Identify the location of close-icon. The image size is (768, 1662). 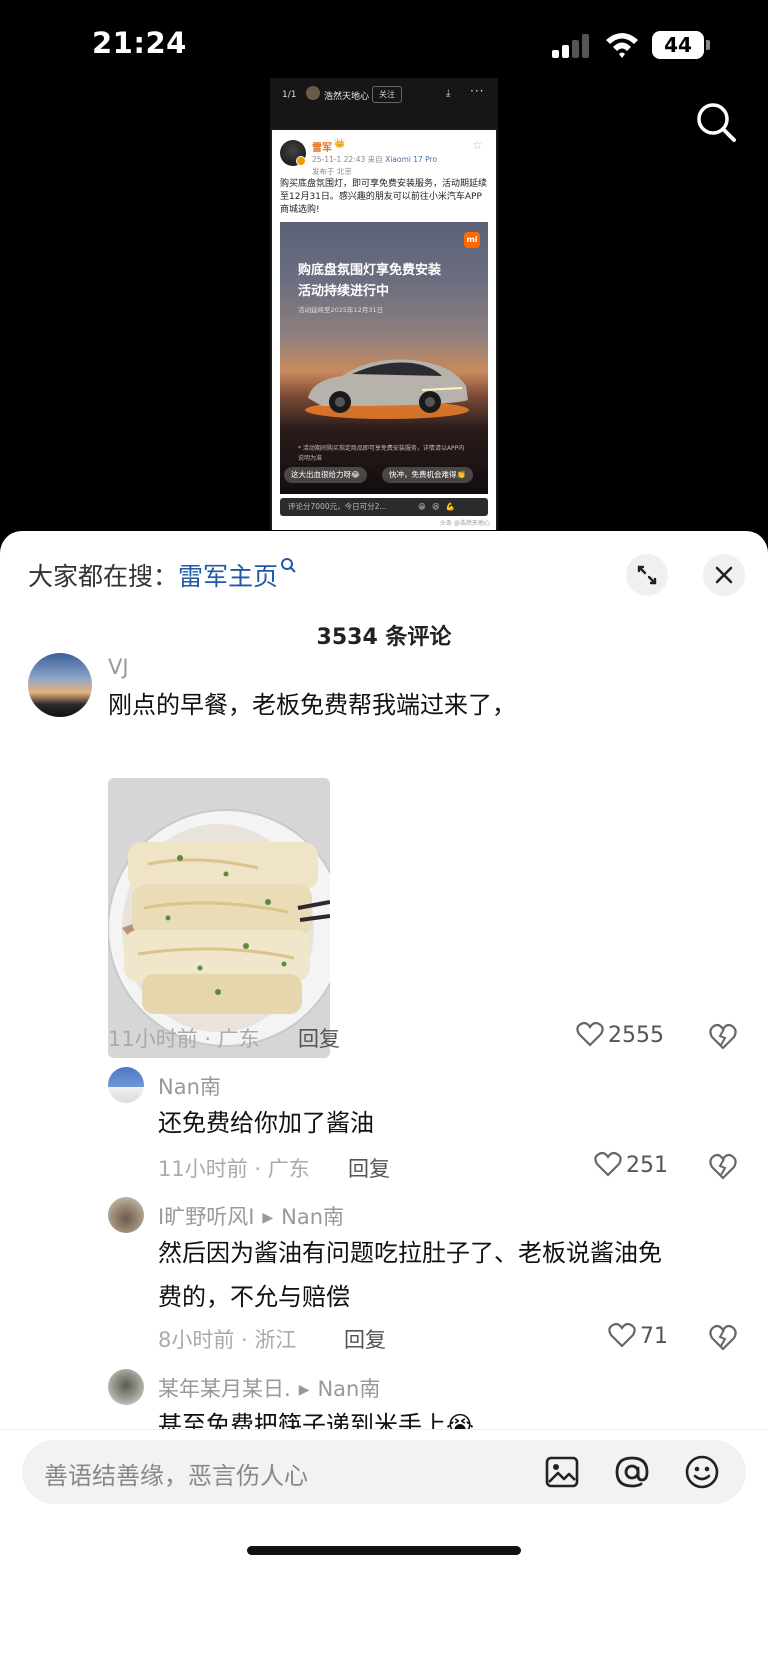
(724, 575).